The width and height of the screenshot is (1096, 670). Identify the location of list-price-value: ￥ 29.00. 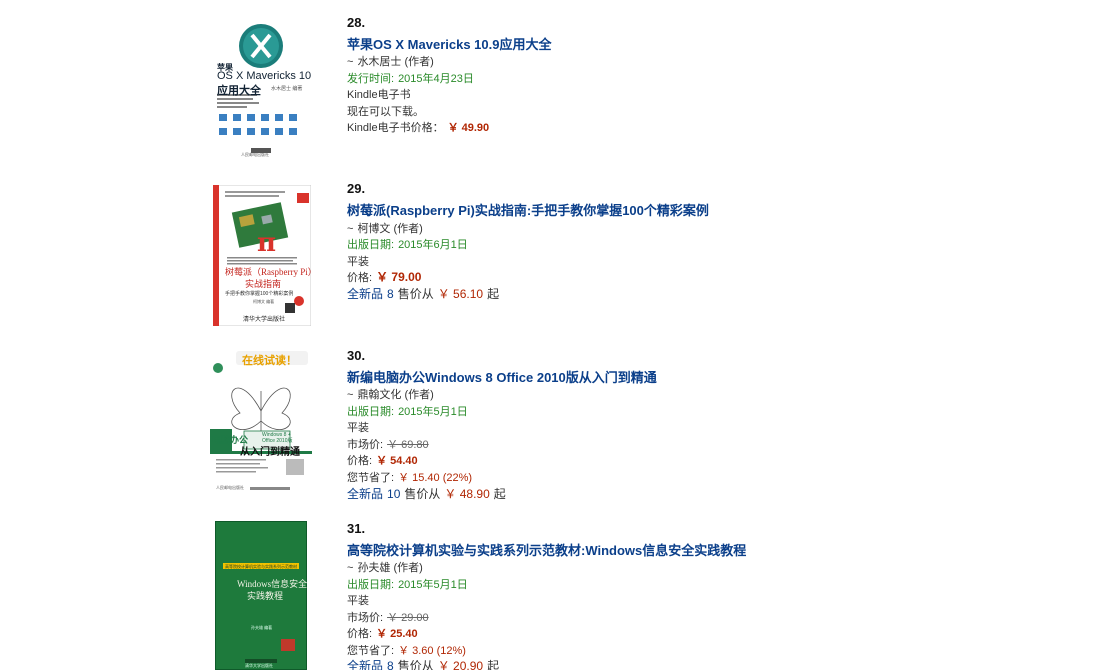
(408, 618).